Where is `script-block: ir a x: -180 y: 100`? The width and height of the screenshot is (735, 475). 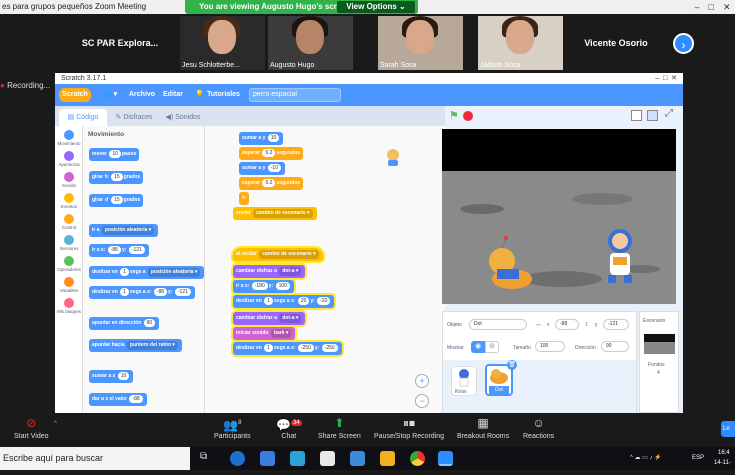
script-block: ir a x: -180 y: 100 is located at coordinates (263, 286).